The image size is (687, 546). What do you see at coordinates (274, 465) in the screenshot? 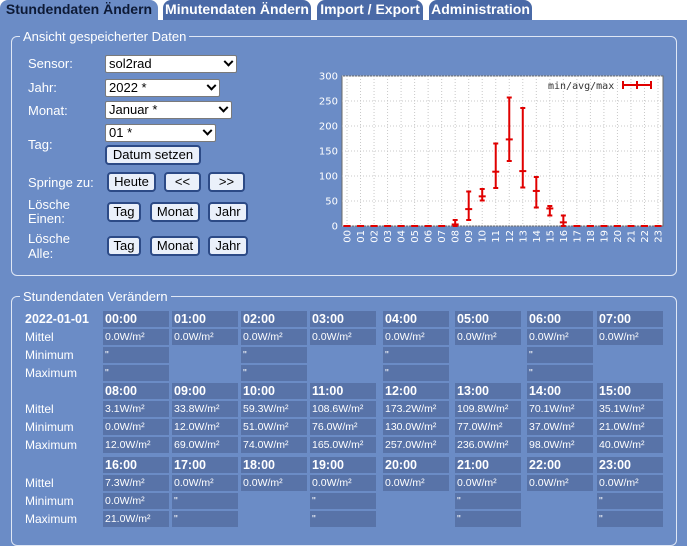
I see `hour-header: 18:00` at bounding box center [274, 465].